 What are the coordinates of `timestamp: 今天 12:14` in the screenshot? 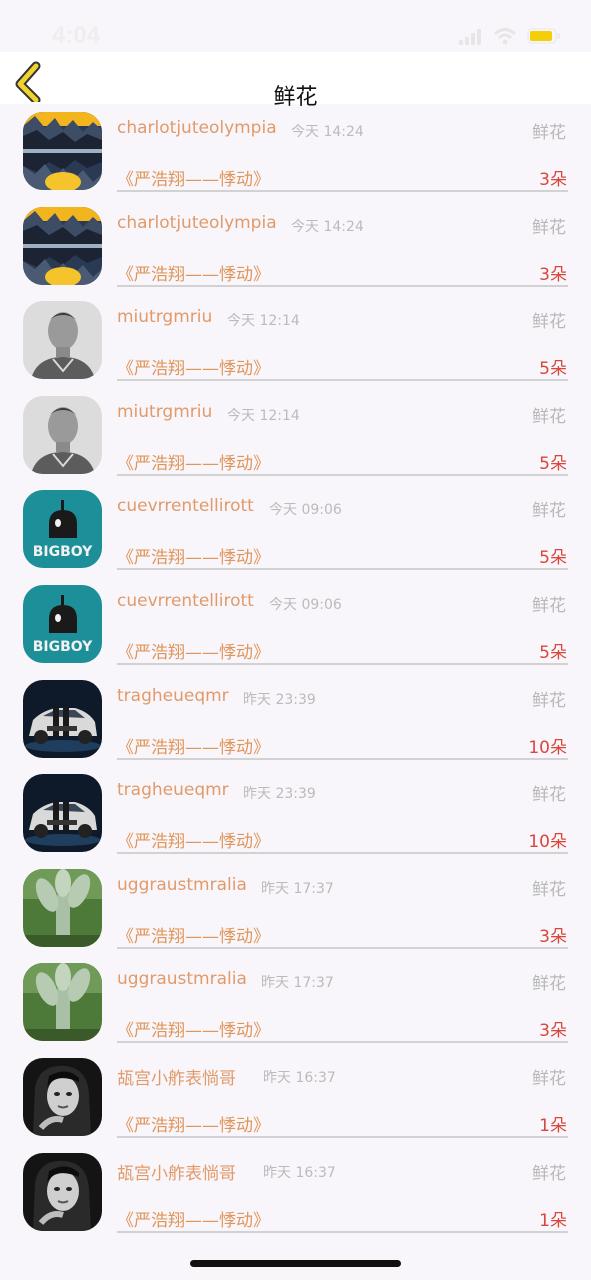 It's located at (263, 415).